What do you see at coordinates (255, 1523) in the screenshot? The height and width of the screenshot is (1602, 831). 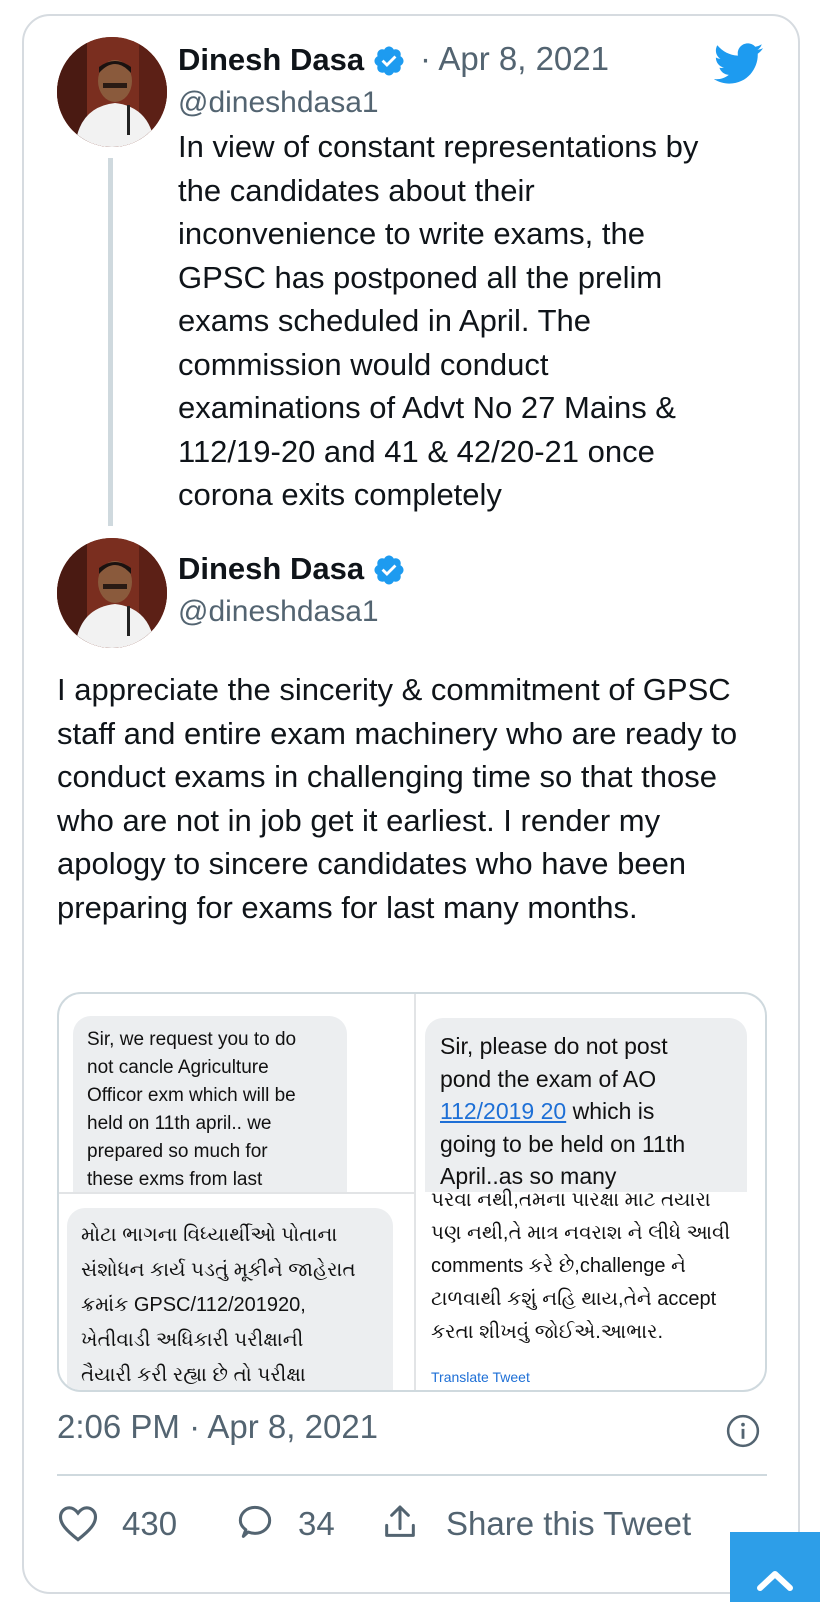 I see `reply-icon` at bounding box center [255, 1523].